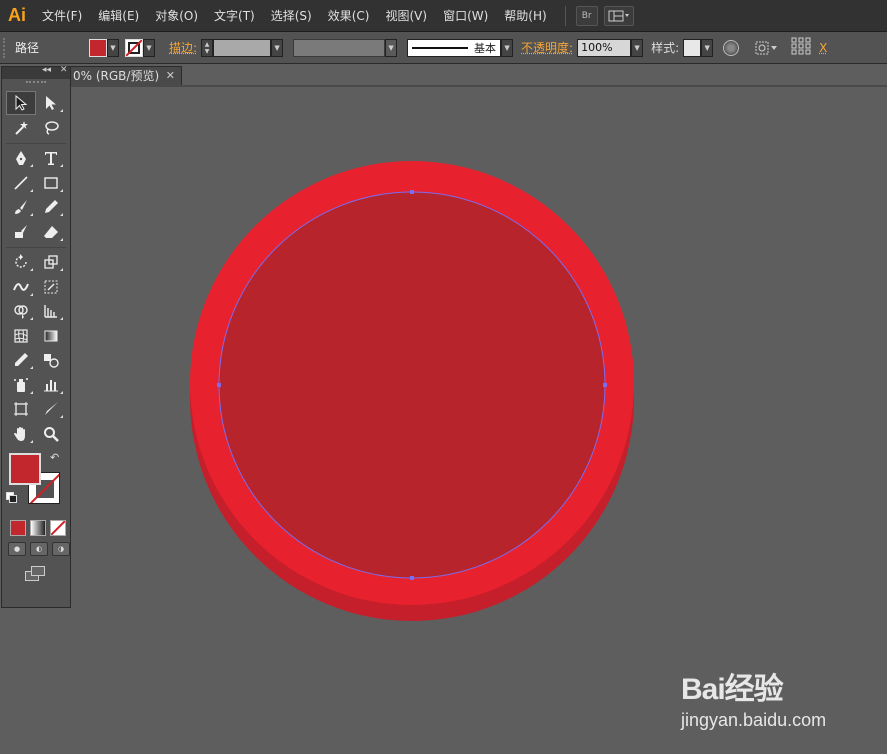 This screenshot has height=754, width=887. I want to click on watermark-logo: Bai经验, so click(732, 689).